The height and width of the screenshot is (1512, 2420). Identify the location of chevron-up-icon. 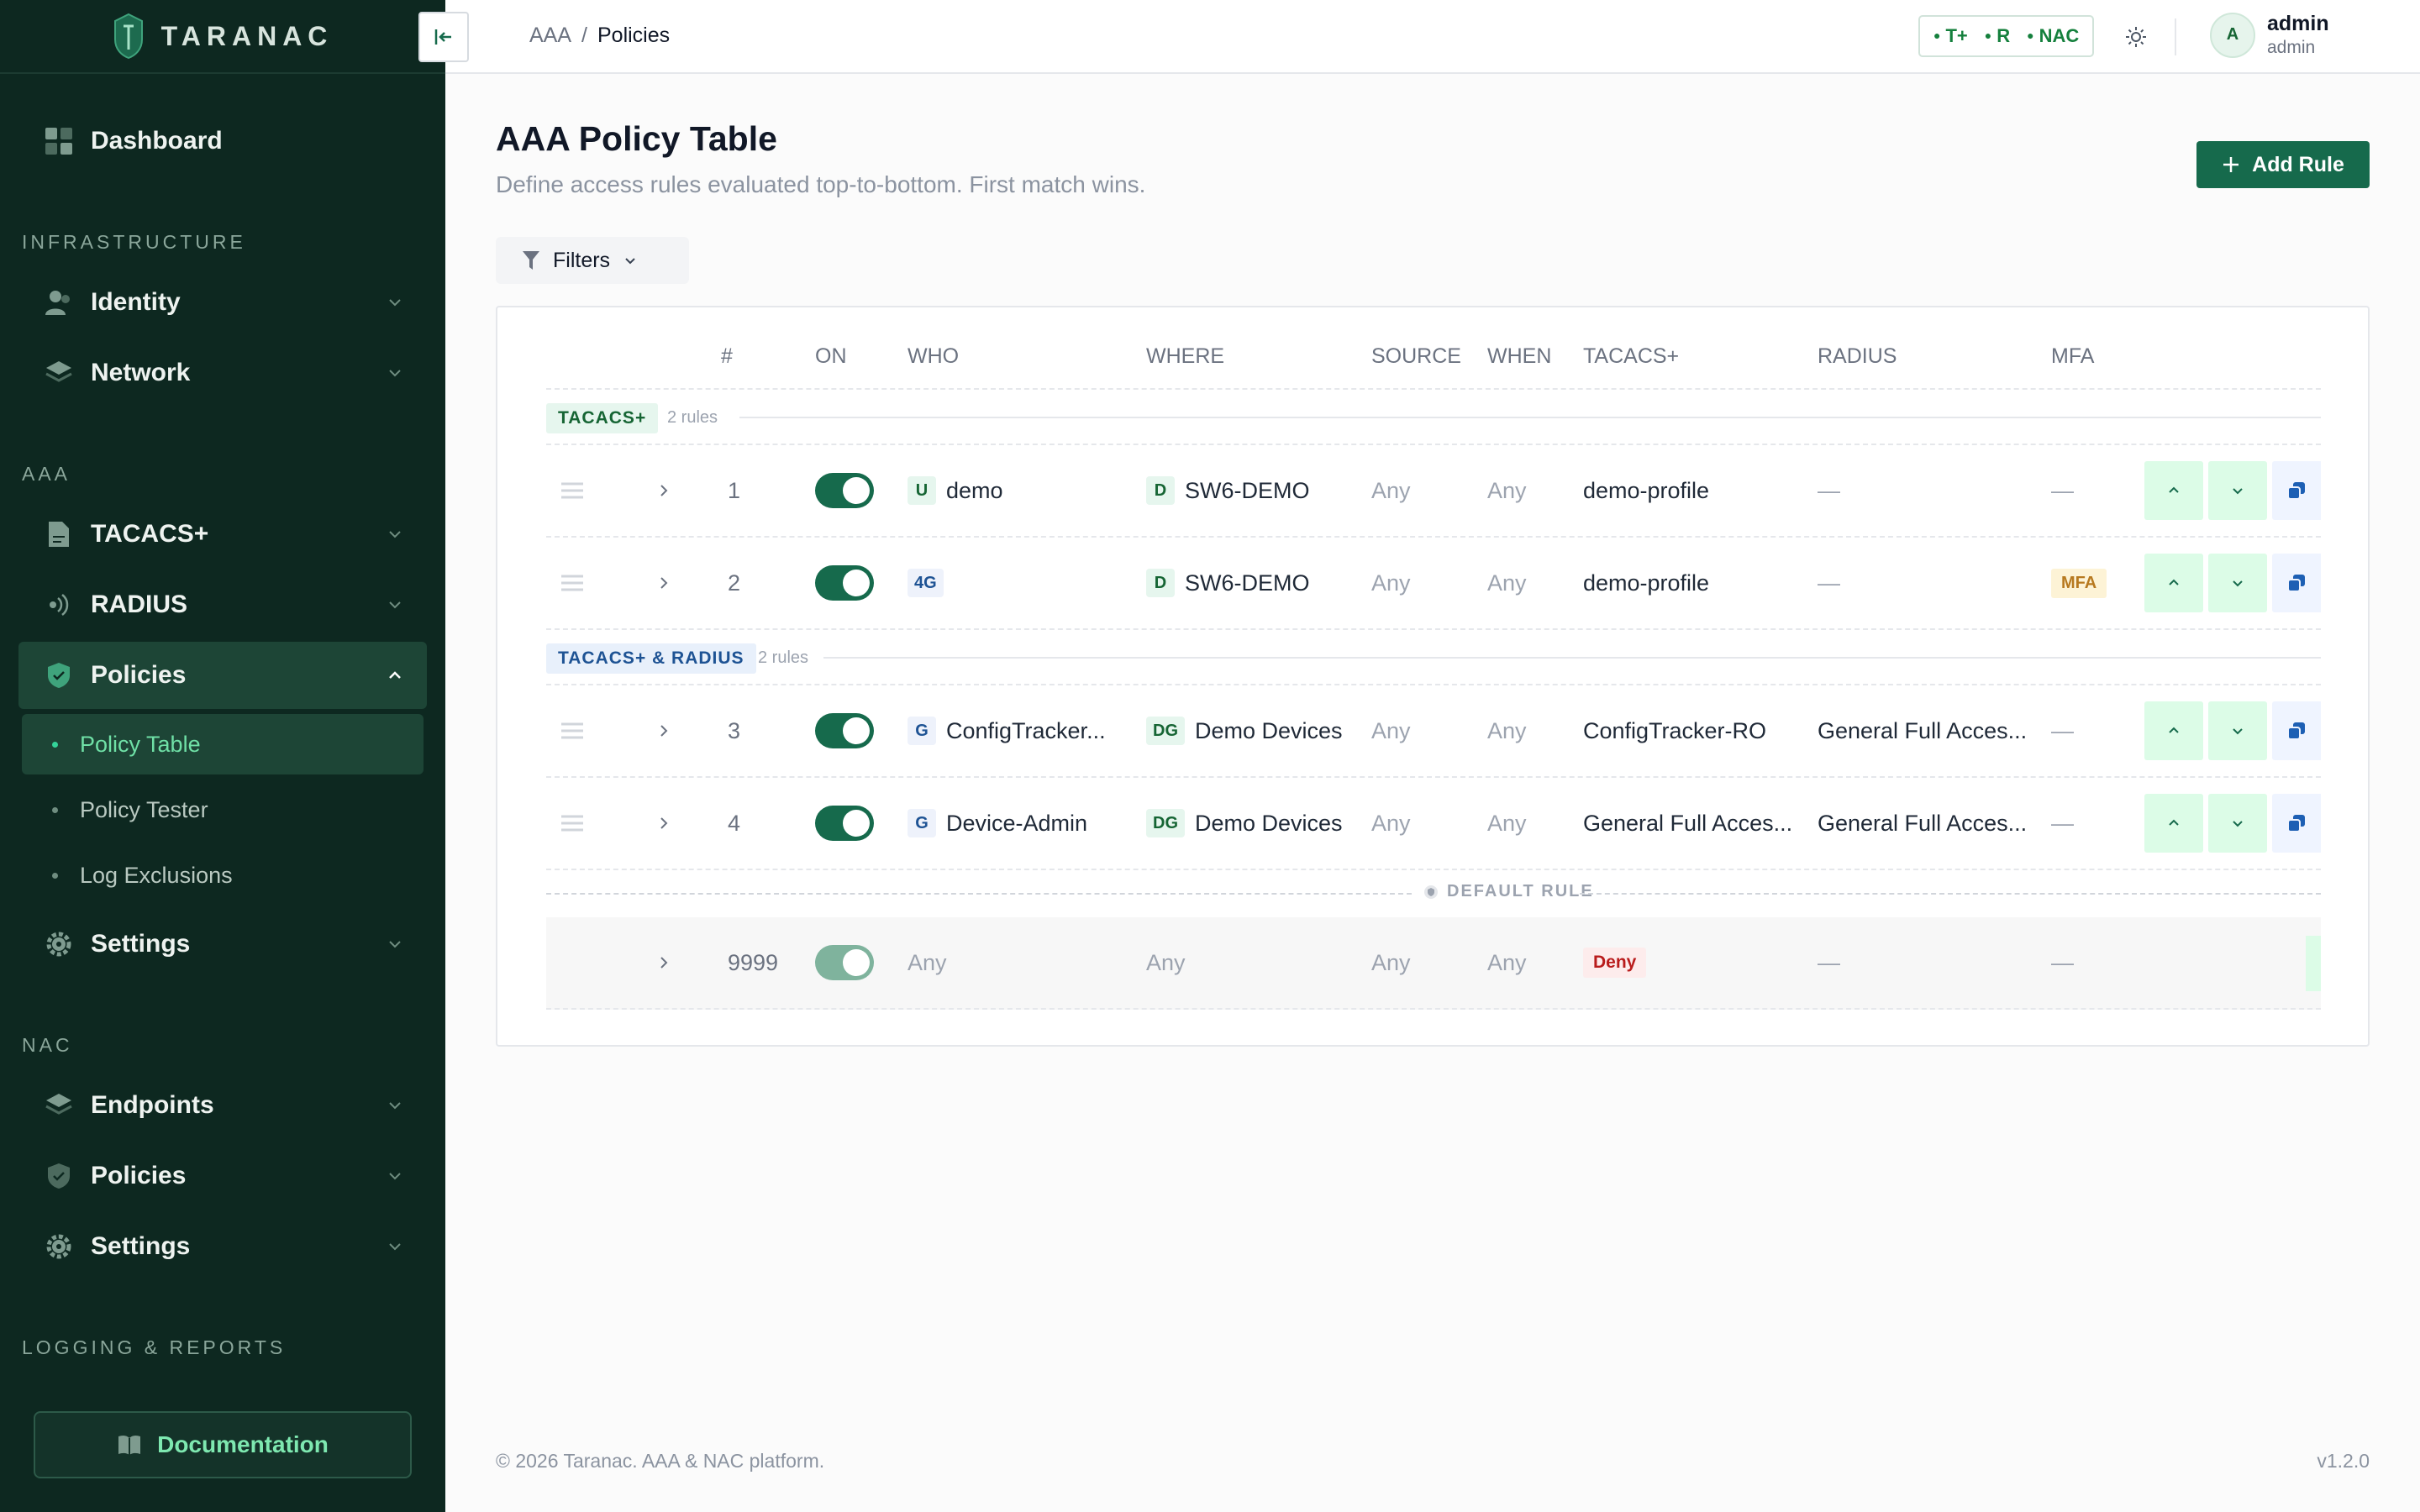
(2174, 489).